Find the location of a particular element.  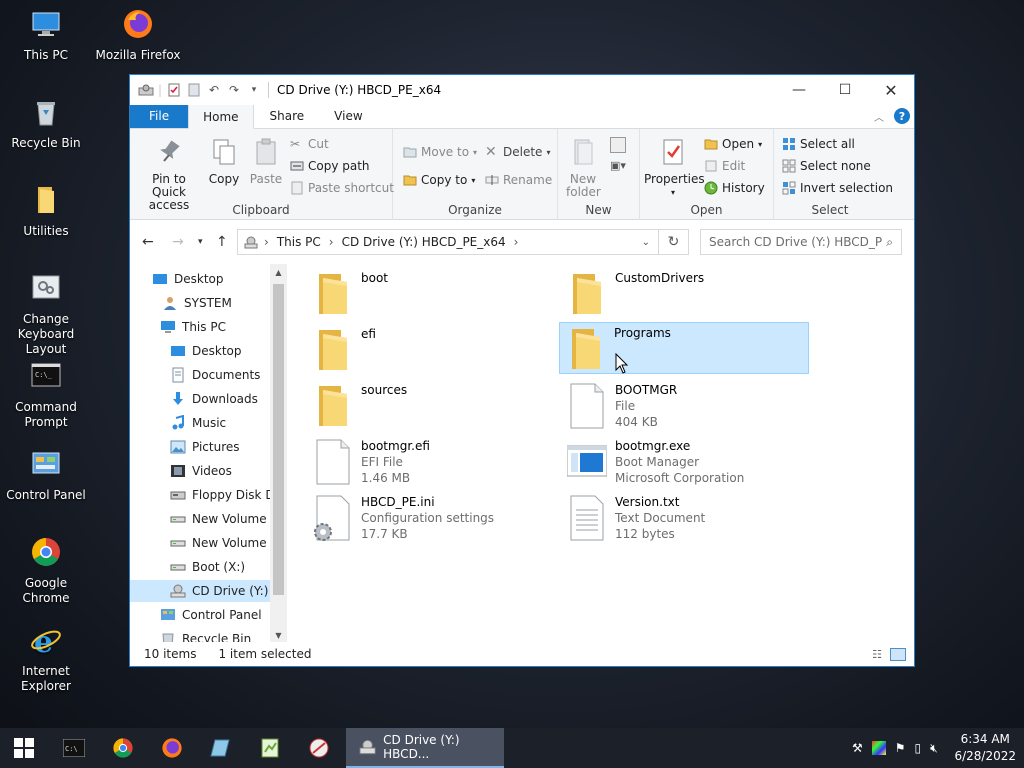

desktop-icon-control-panel: Control Panel is located at coordinates (46, 475).